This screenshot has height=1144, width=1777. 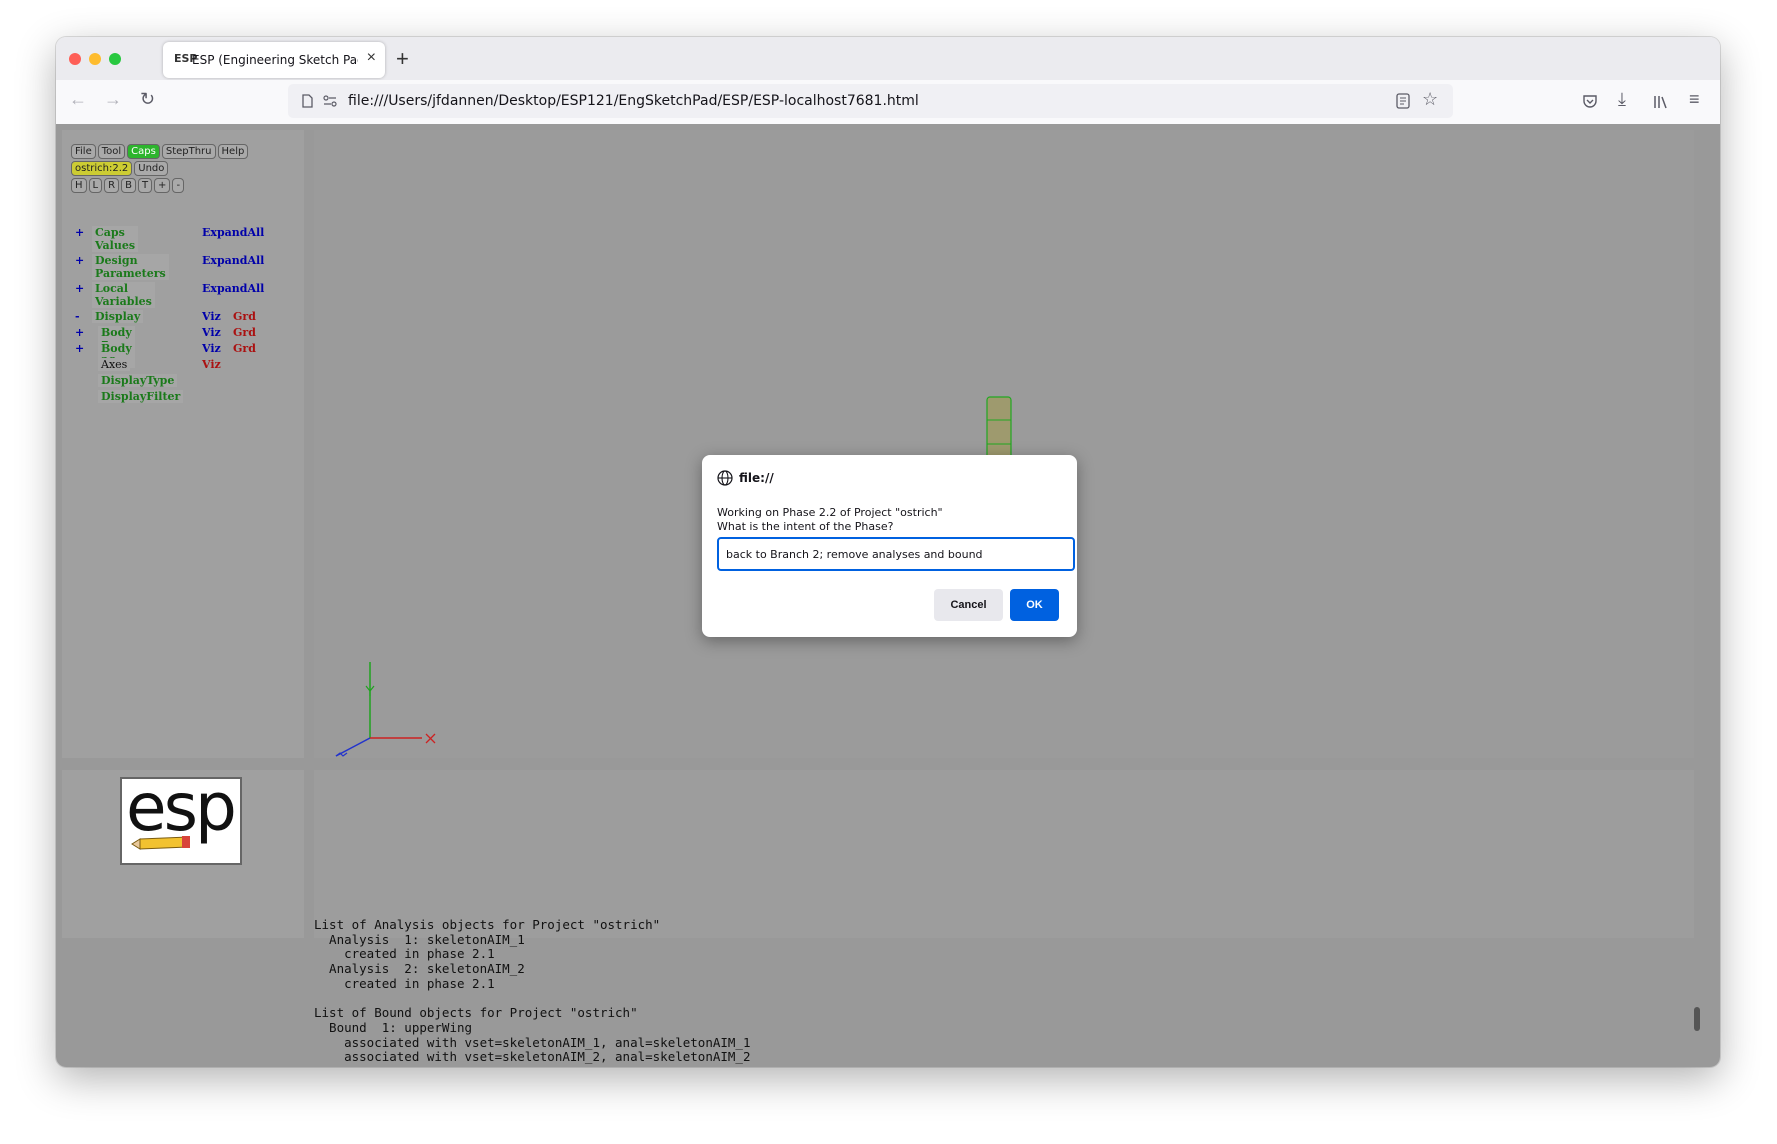 I want to click on display-viz-toggle: Viz, so click(x=211, y=316).